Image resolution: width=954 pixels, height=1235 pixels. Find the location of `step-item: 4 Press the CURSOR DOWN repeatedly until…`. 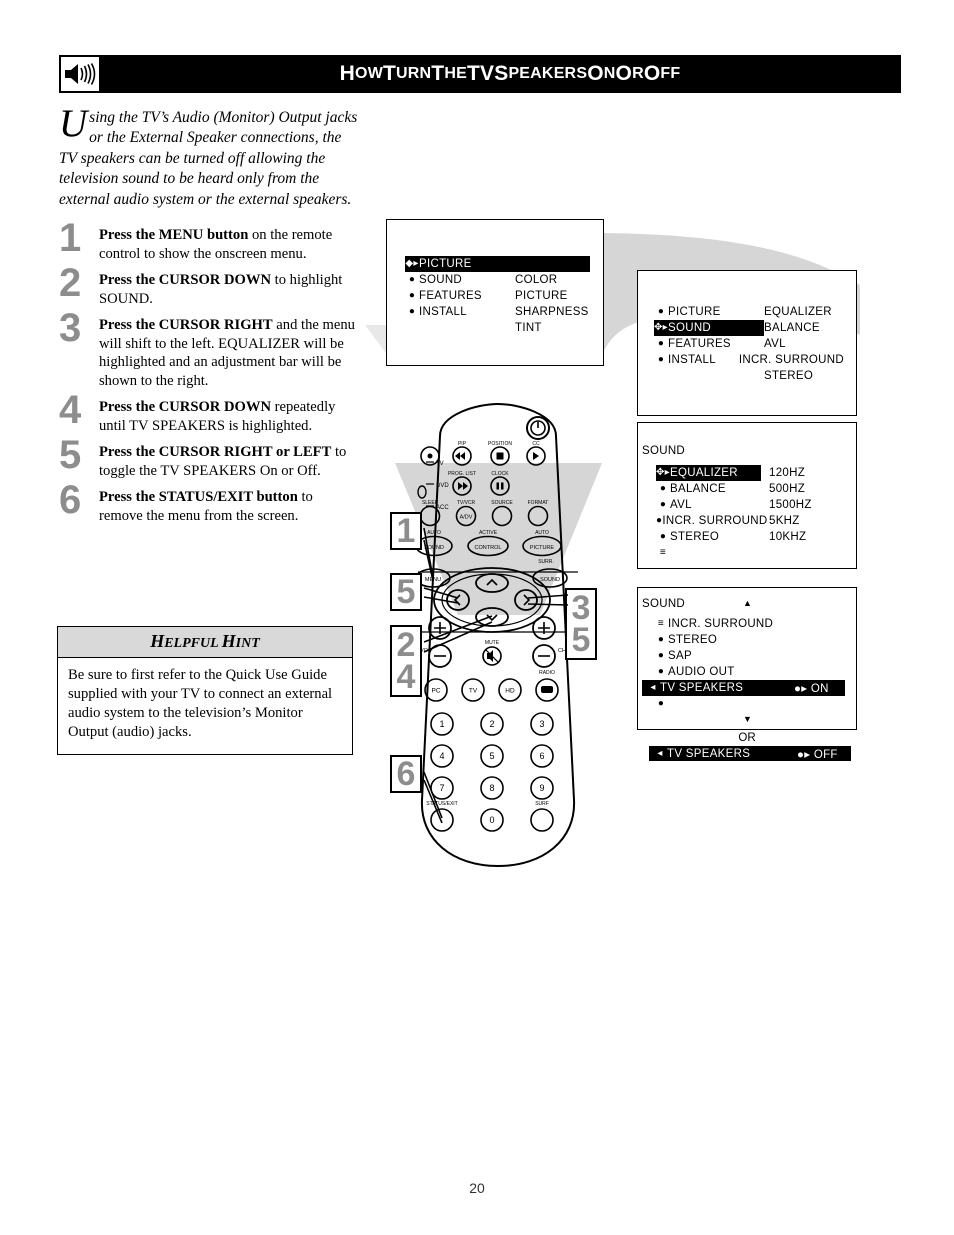

step-item: 4 Press the CURSOR DOWN repeatedly until… is located at coordinates (209, 412).